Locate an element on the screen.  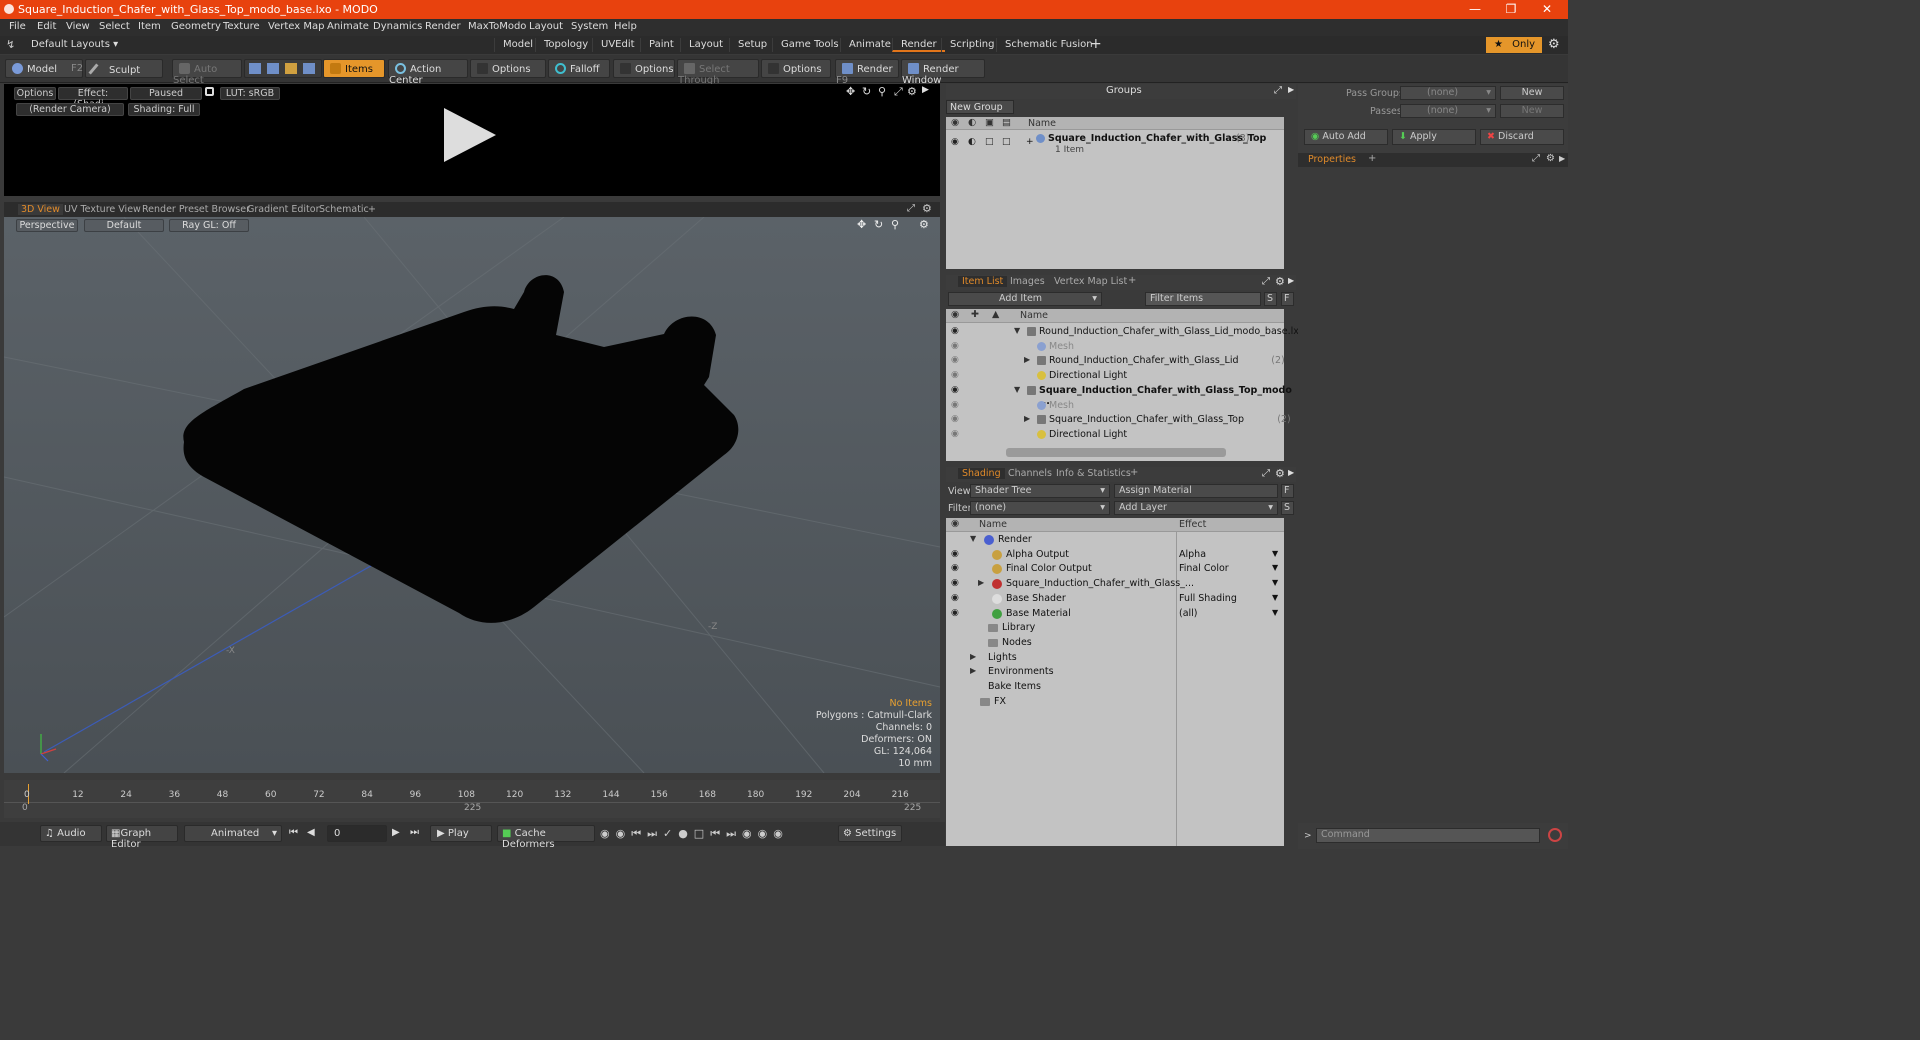
lock-toggle-icon: □ is located at coordinates (989, 142).